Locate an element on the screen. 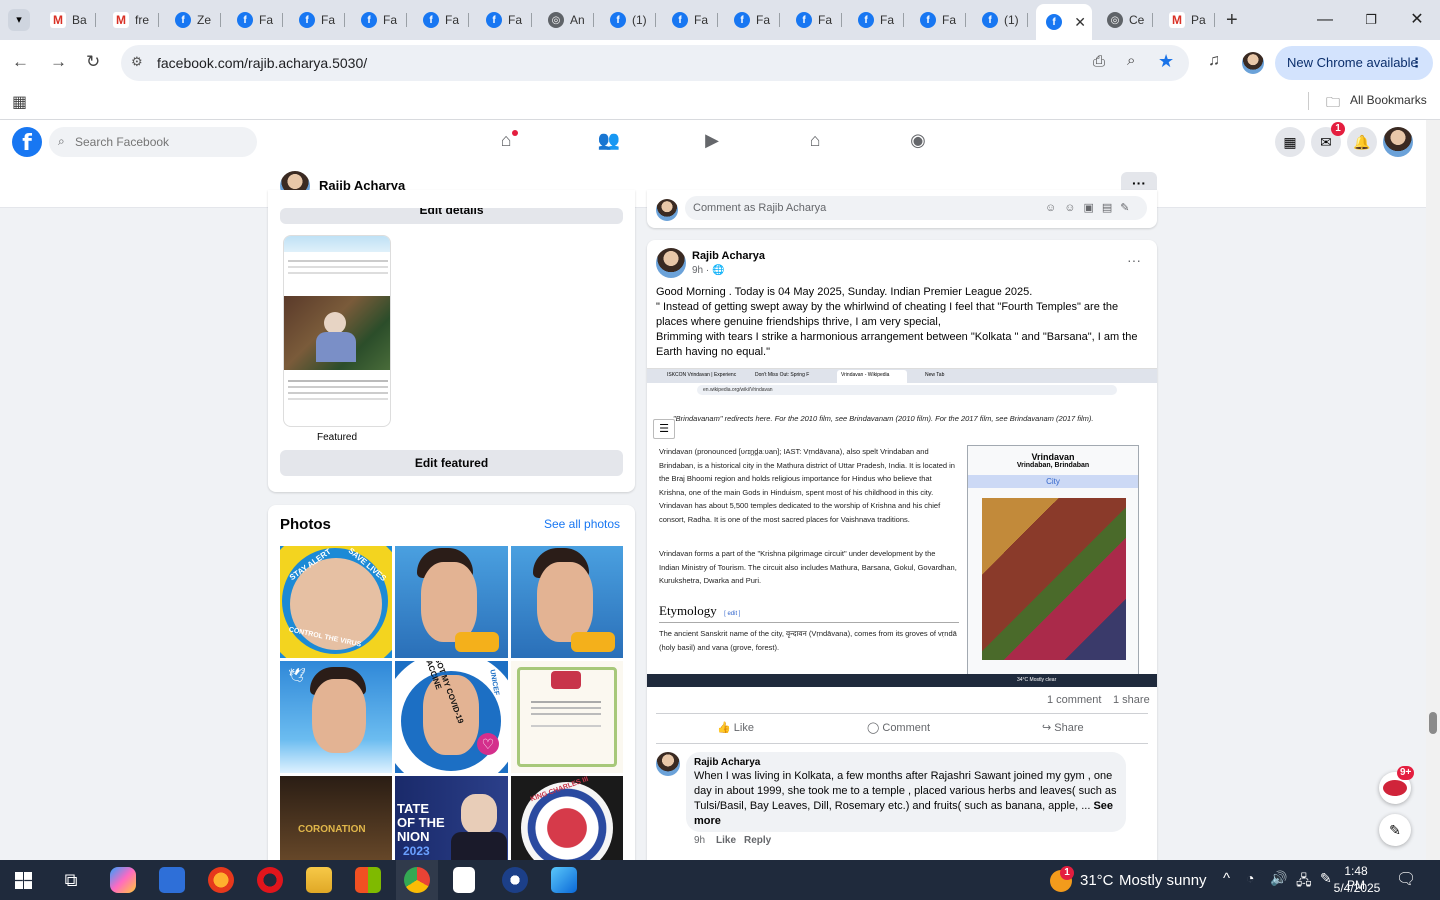 This screenshot has height=900, width=1440. tray-chevron-icon: ^ is located at coordinates (1226, 878).